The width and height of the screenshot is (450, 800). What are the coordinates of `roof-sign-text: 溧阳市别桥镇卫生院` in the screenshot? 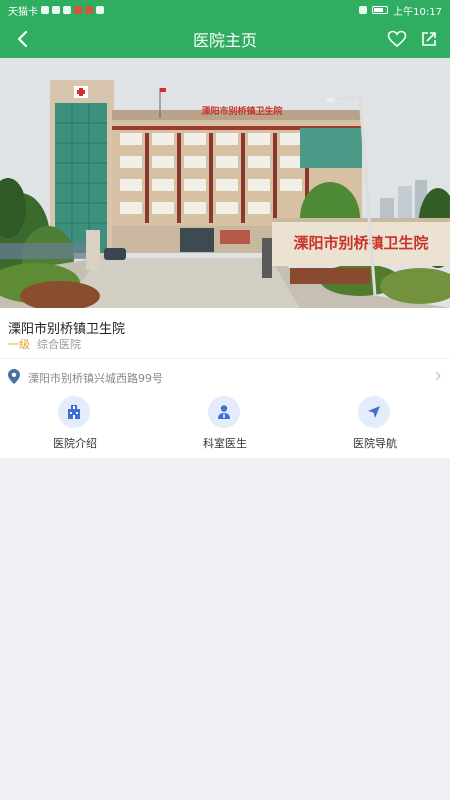 It's located at (241, 111).